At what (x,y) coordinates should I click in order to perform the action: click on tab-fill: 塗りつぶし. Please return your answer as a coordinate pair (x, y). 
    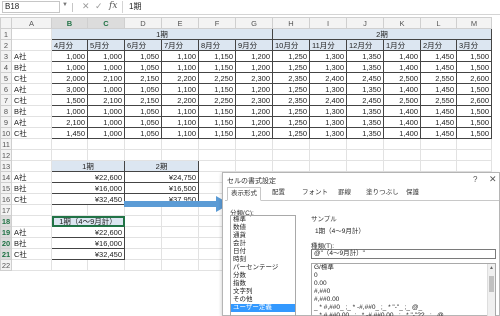
    Looking at the image, I should click on (382, 194).